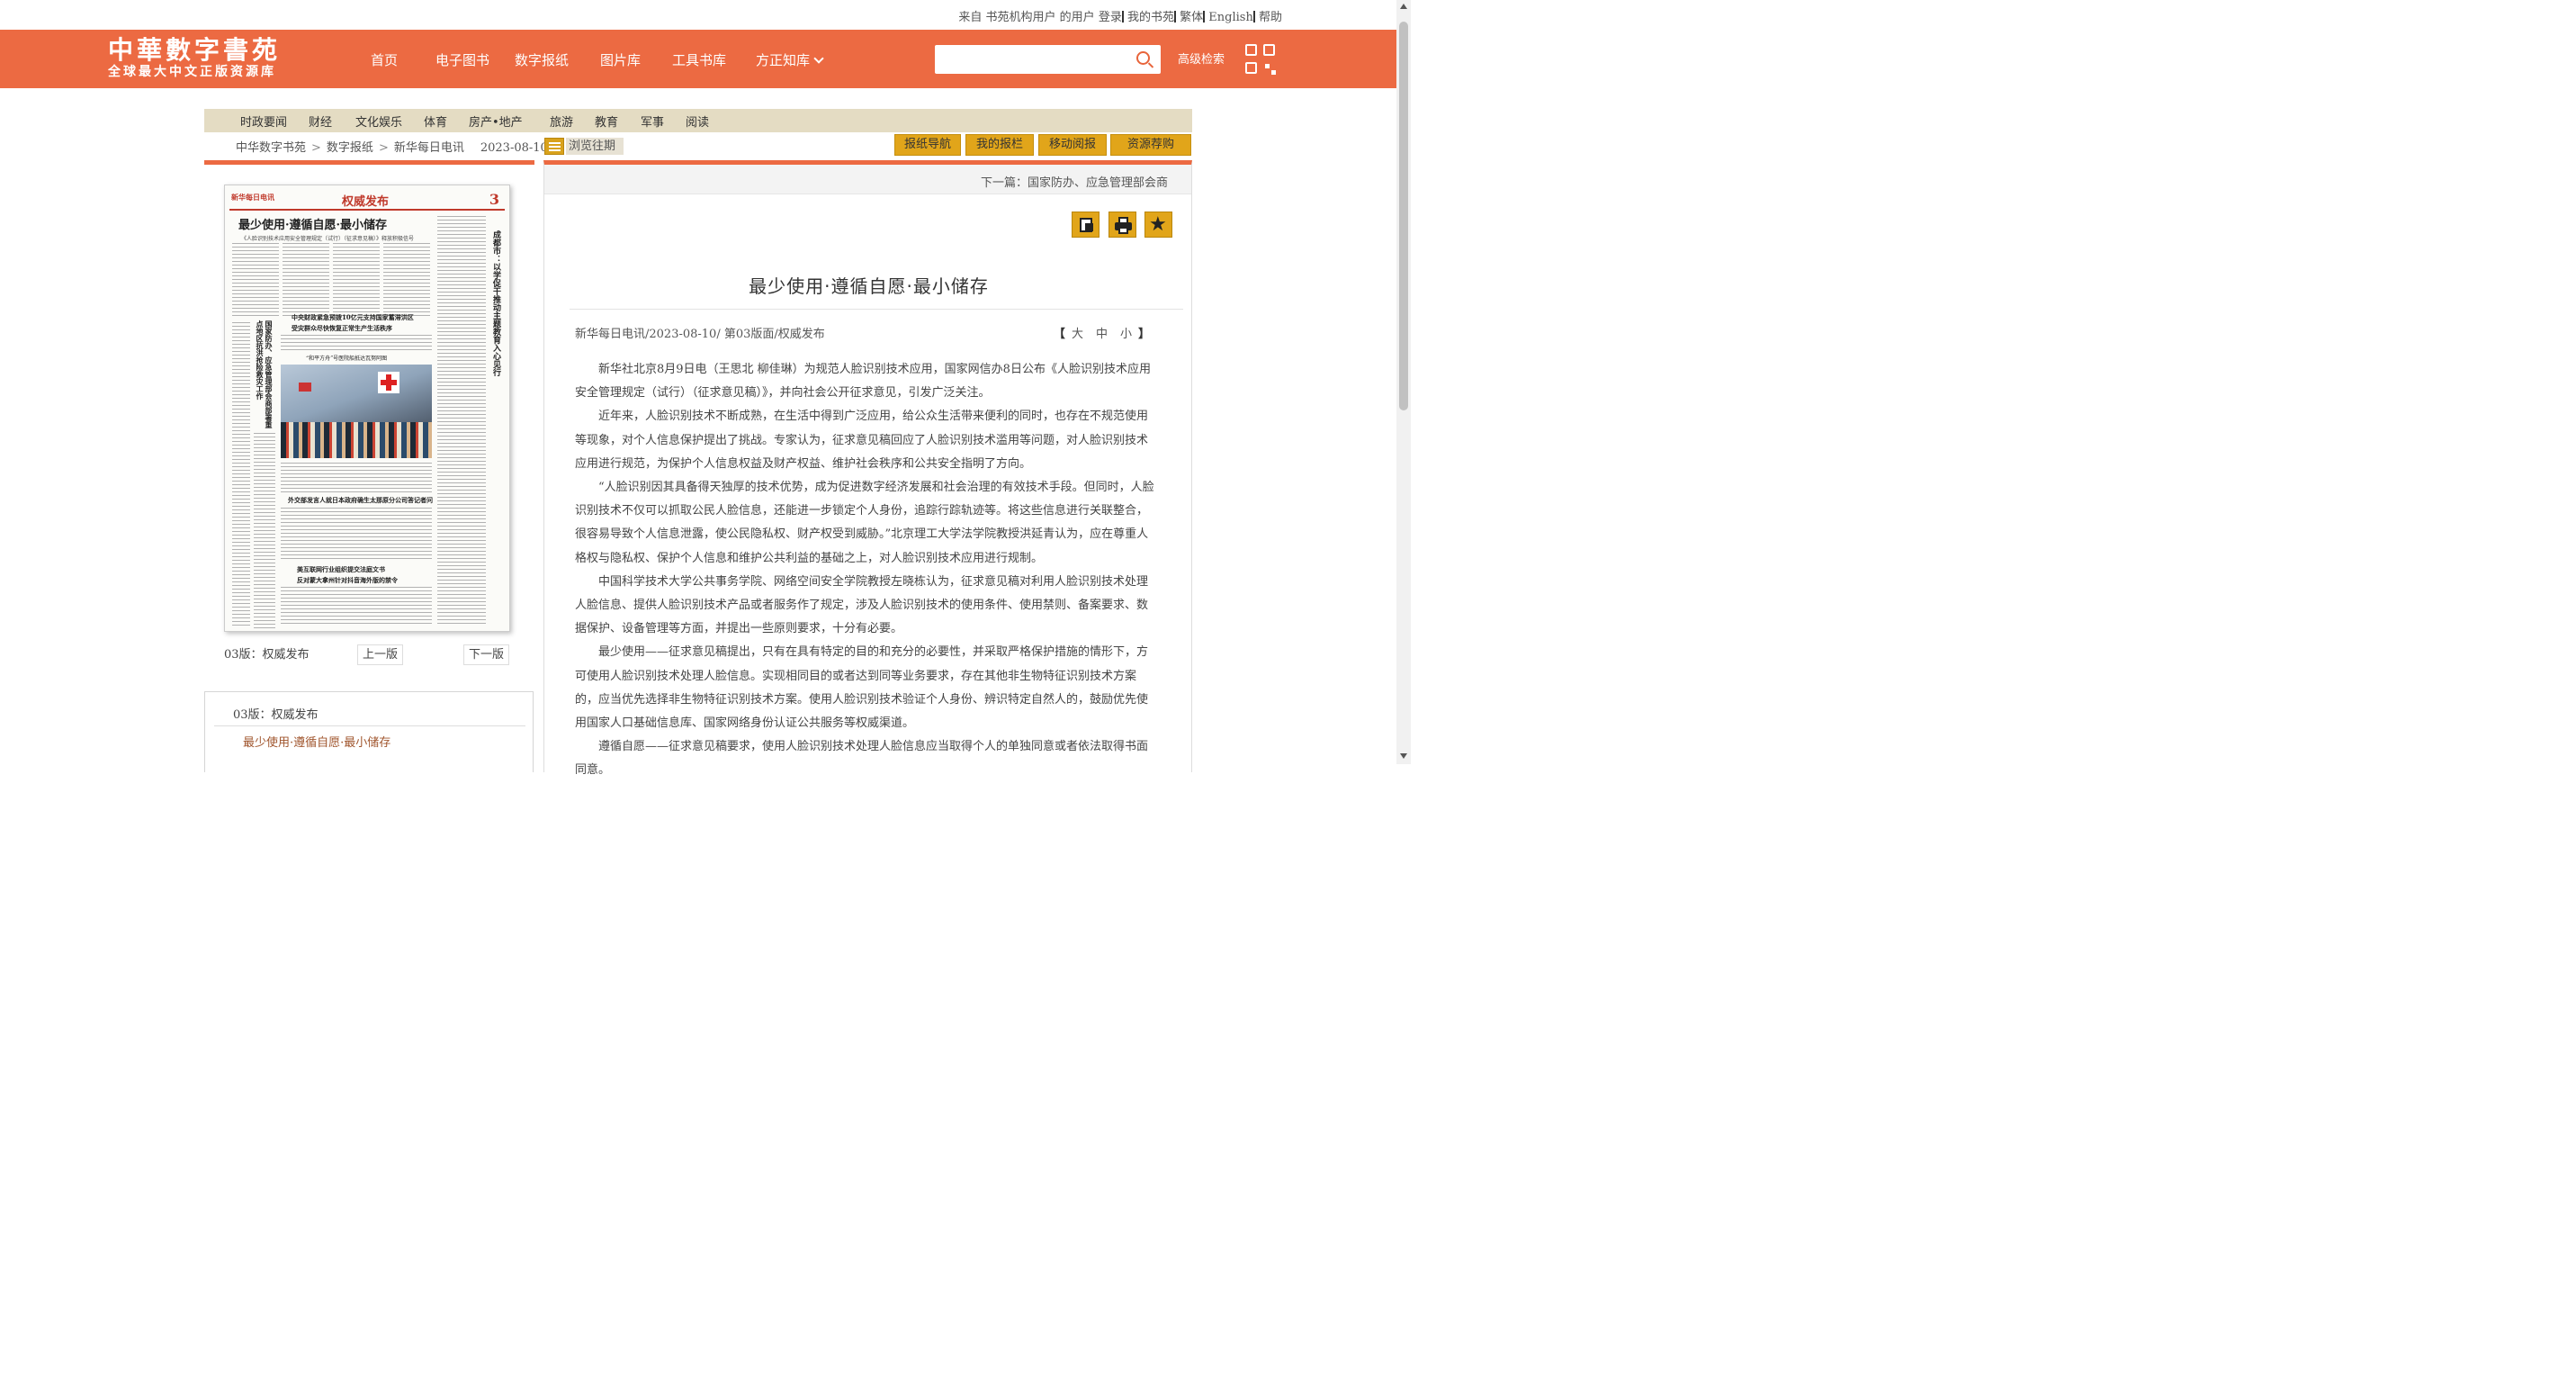 Image resolution: width=2576 pixels, height=1396 pixels. I want to click on next-page-button: 下一版, so click(486, 654).